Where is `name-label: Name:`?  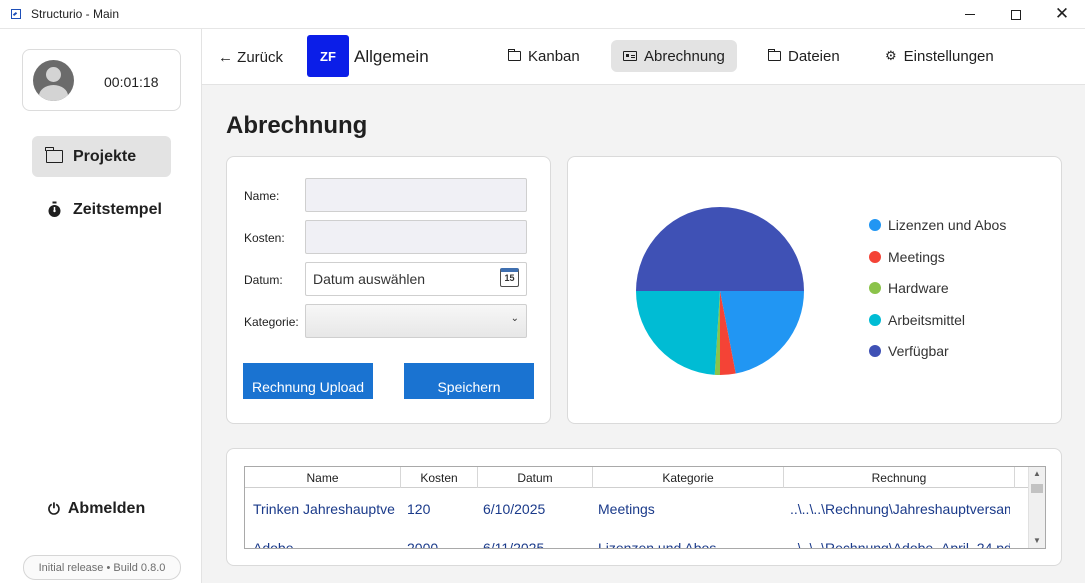 name-label: Name: is located at coordinates (262, 196).